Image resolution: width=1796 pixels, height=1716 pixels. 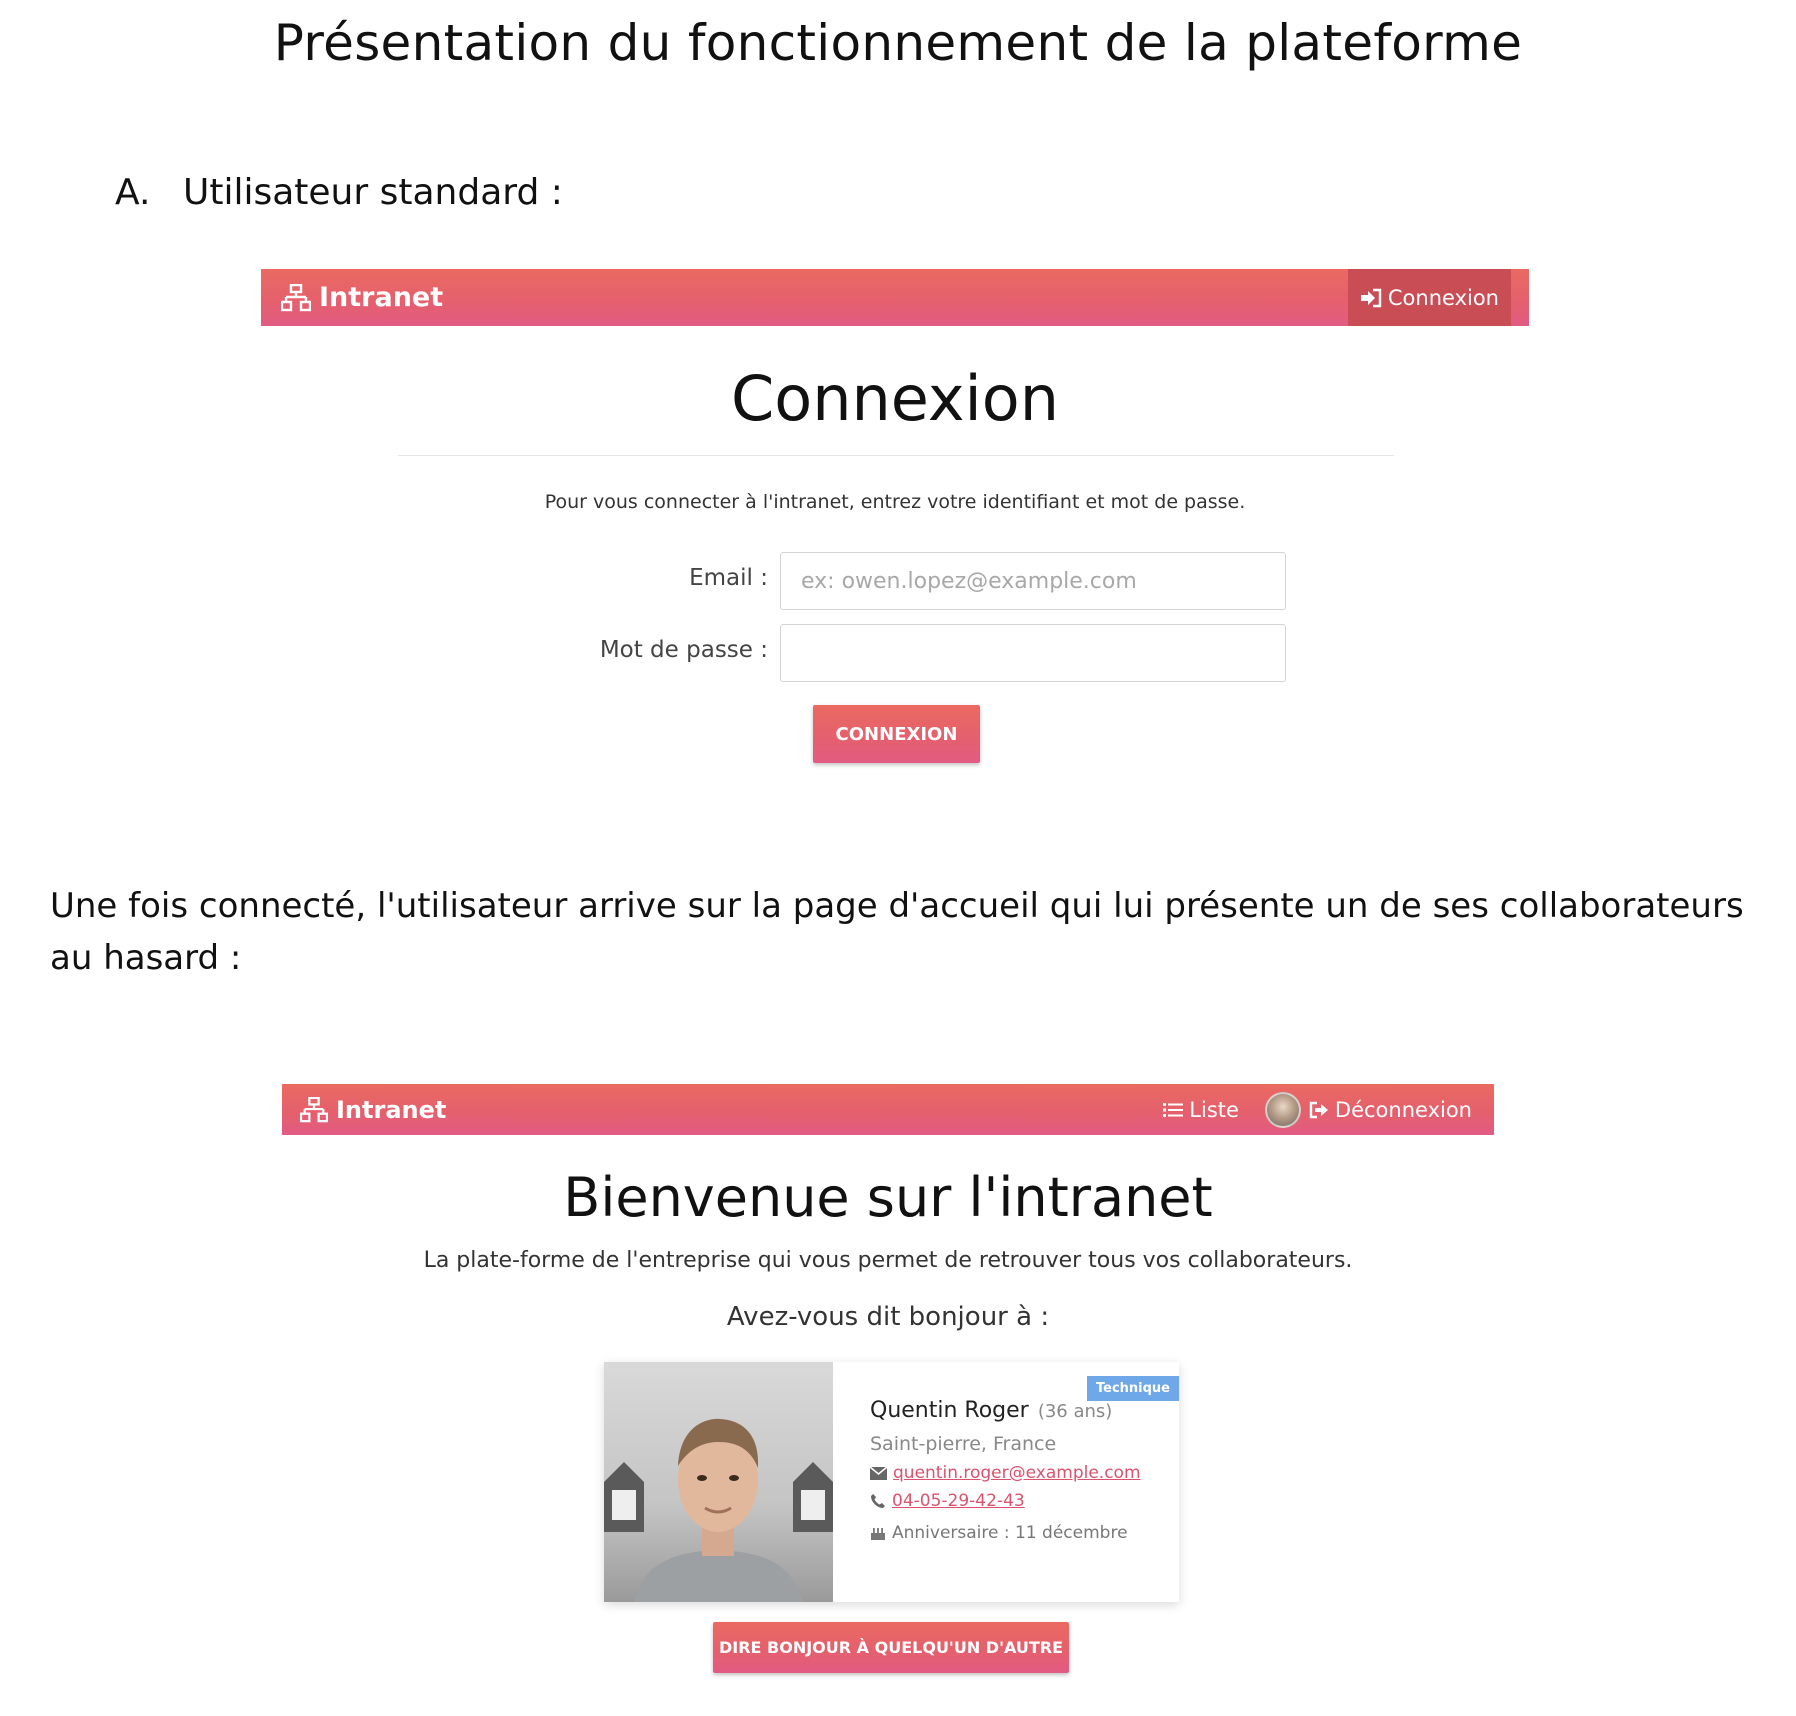 I want to click on email-label: Email :, so click(x=728, y=578).